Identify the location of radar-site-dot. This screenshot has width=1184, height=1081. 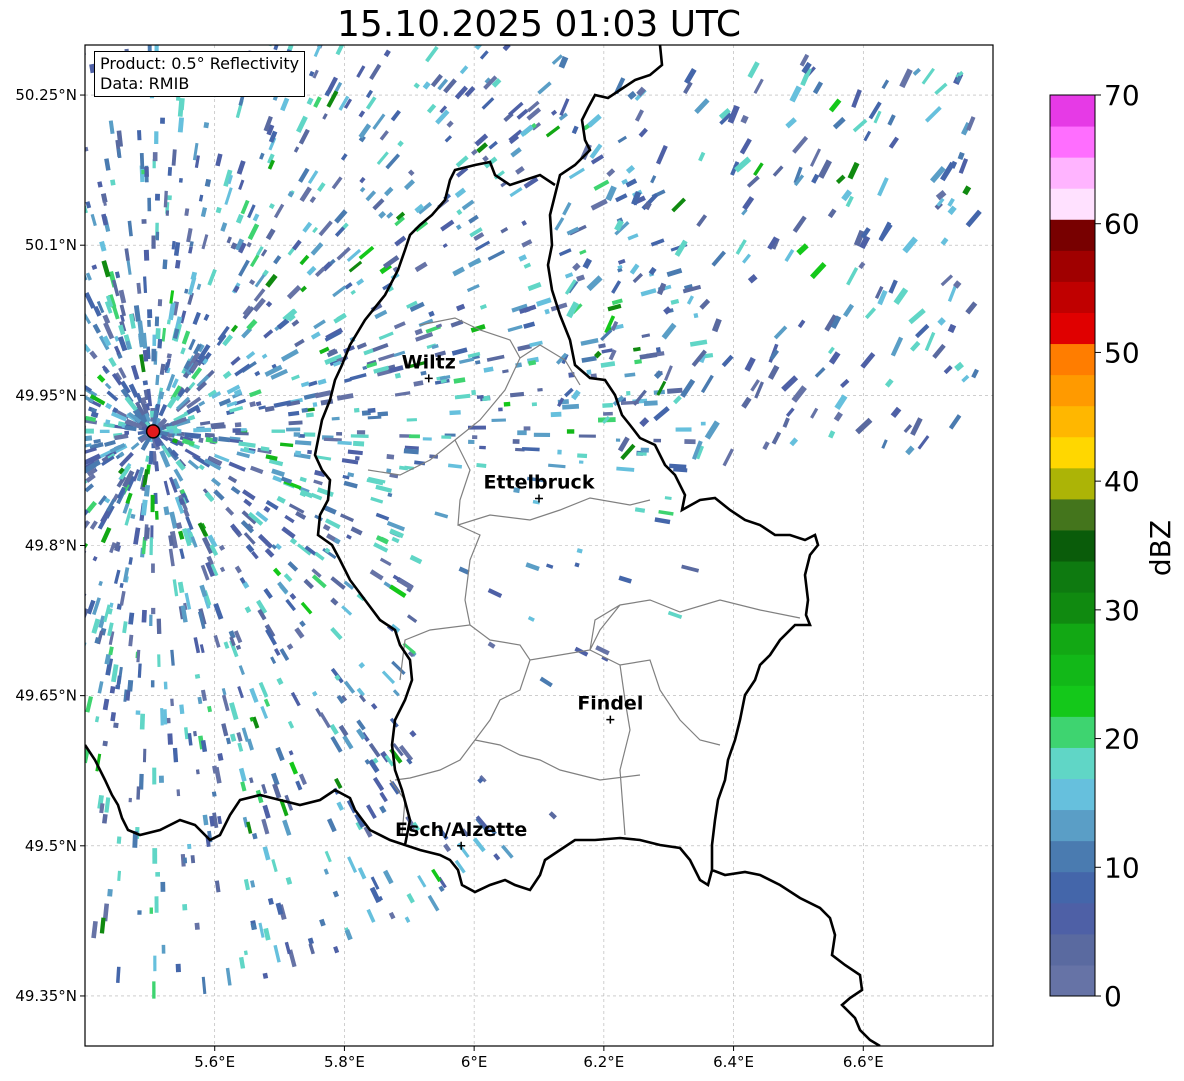
(153, 431).